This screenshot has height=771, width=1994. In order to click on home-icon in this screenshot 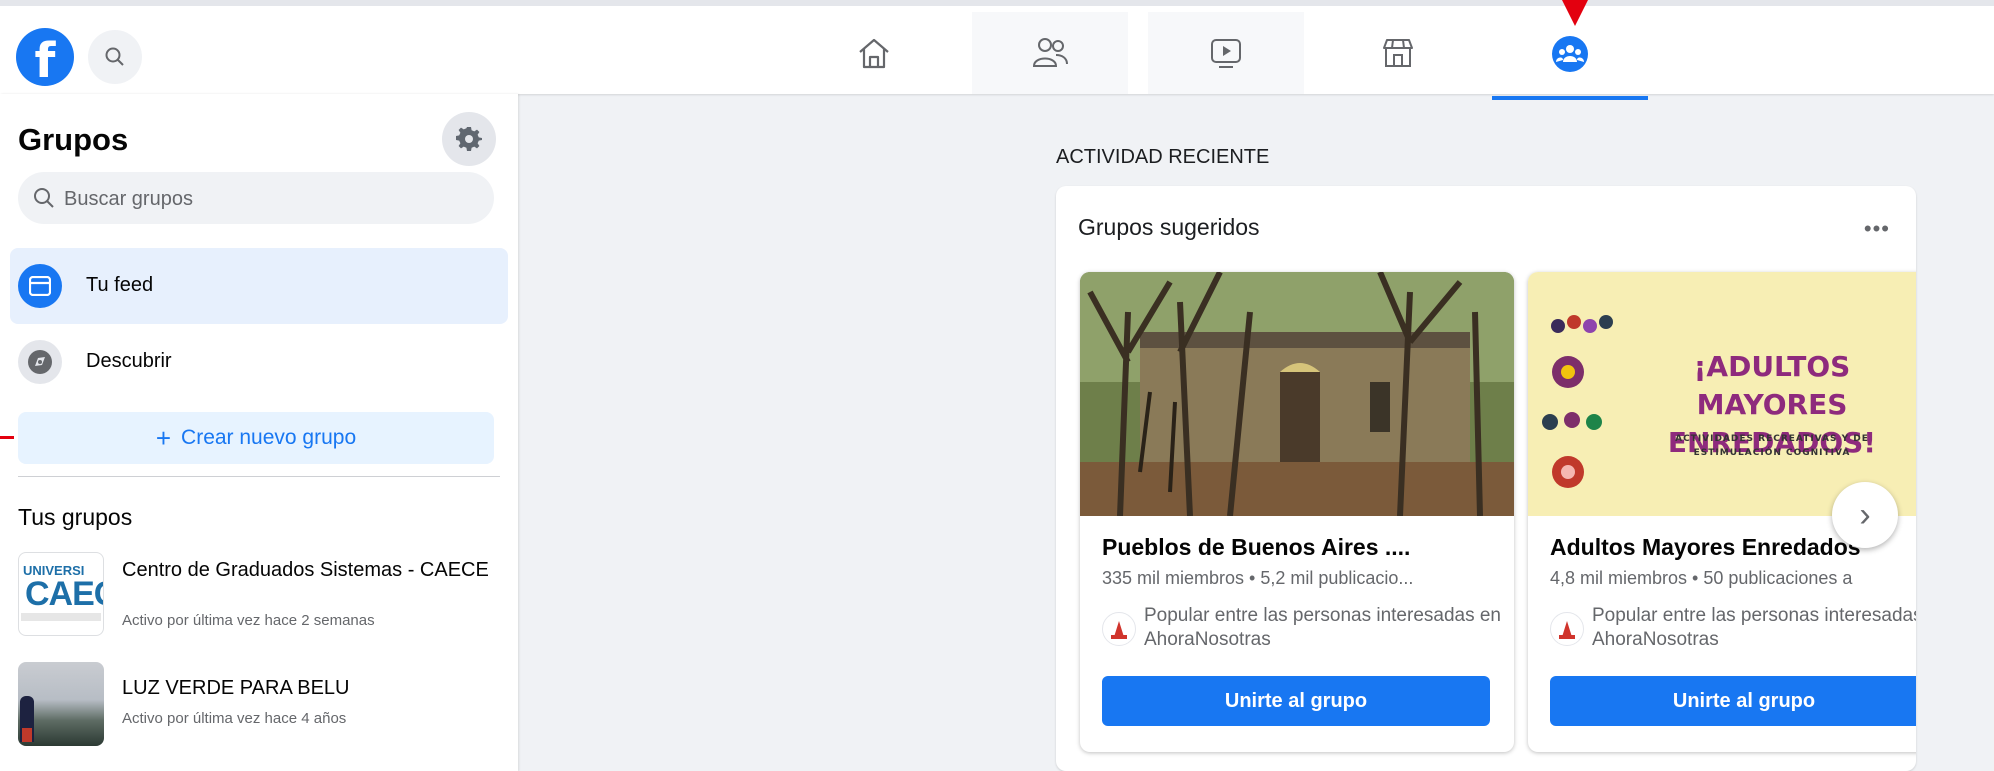, I will do `click(874, 53)`.